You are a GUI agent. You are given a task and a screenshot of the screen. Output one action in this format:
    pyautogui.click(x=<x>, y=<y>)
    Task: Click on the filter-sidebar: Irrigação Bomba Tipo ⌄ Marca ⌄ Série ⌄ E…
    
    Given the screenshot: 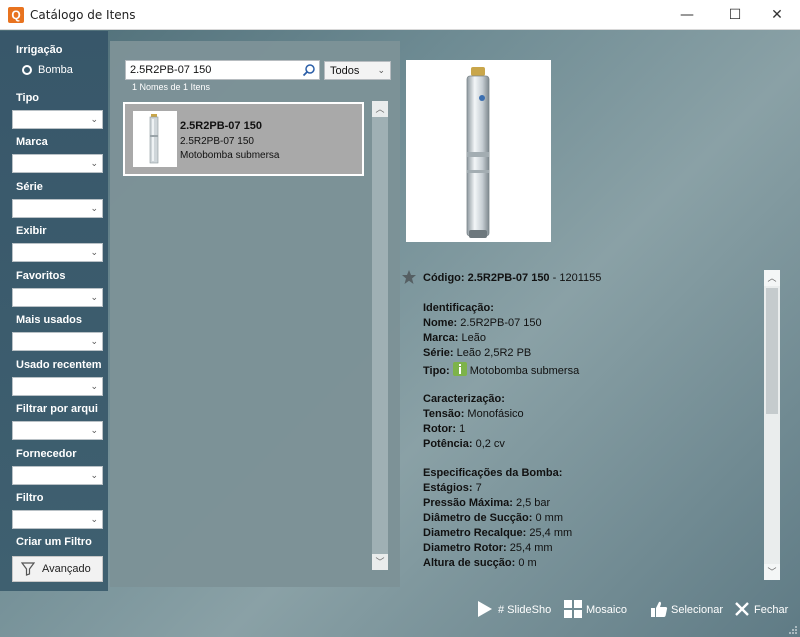 What is the action you would take?
    pyautogui.click(x=54, y=311)
    